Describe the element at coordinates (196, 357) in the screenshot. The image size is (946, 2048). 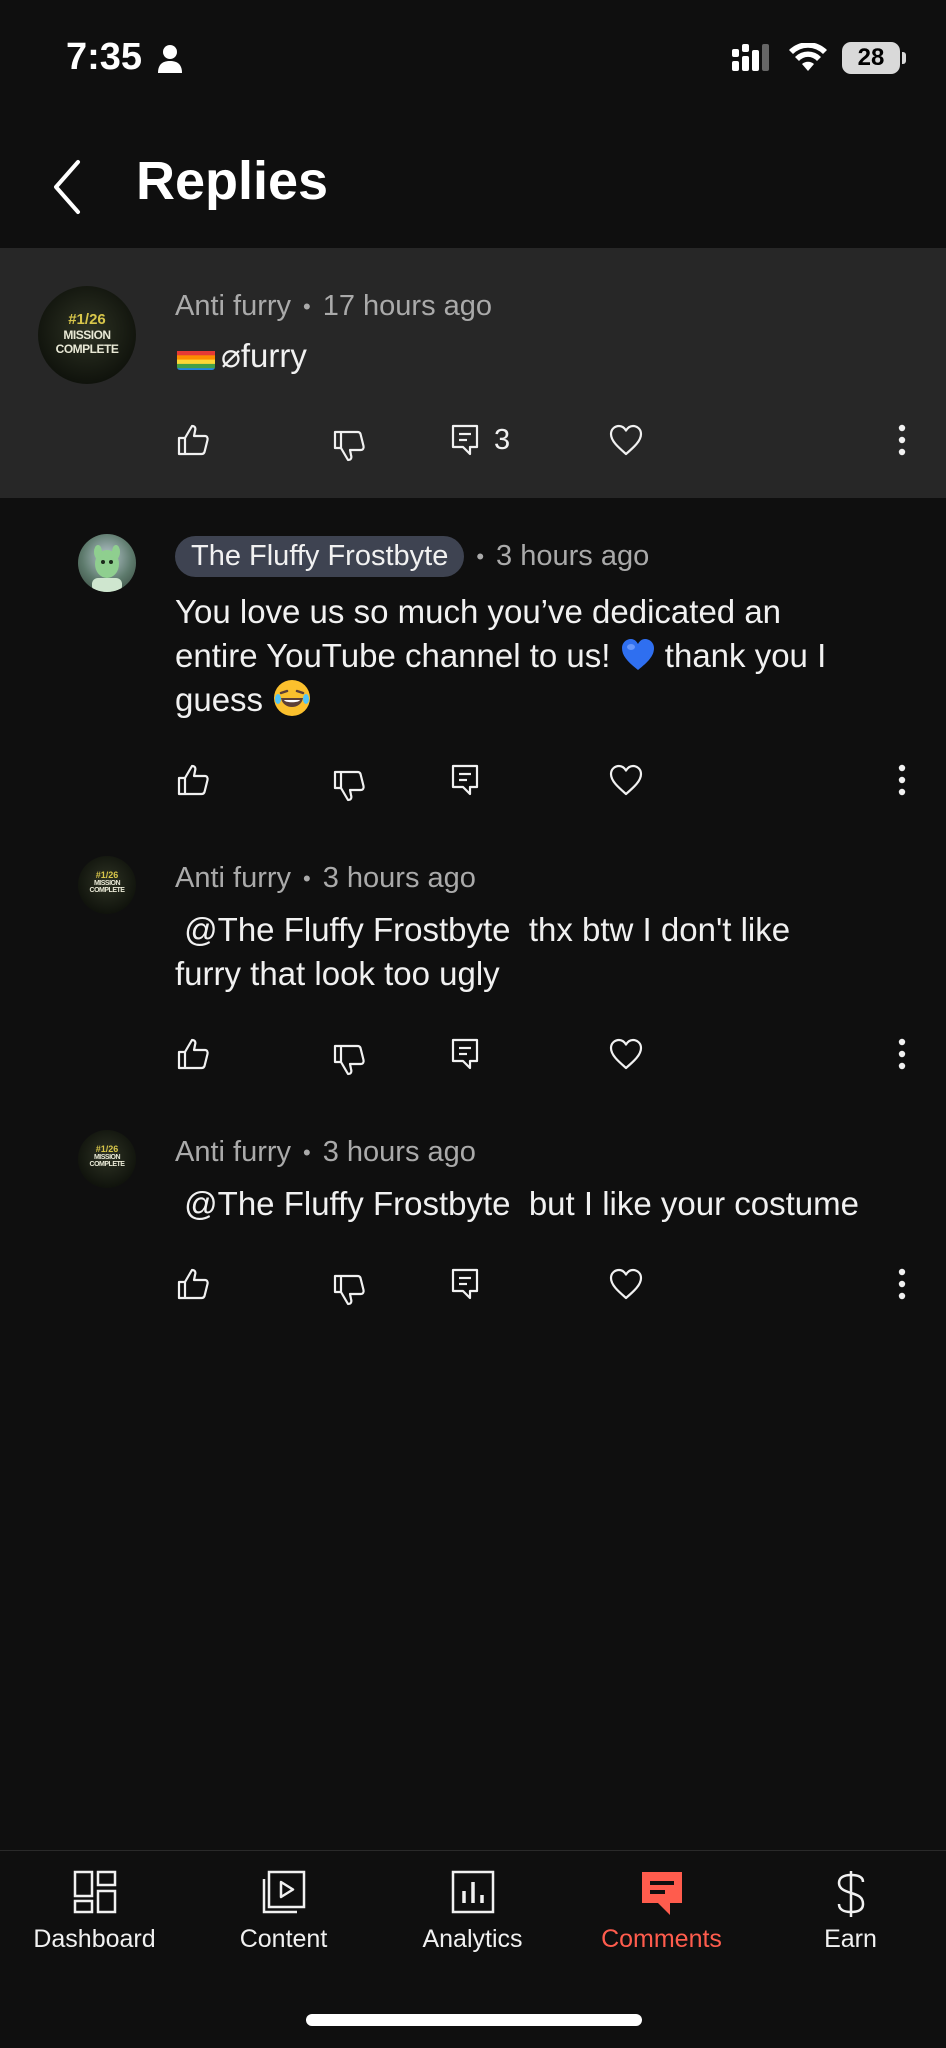
I see `rainbow-flag-icon` at that location.